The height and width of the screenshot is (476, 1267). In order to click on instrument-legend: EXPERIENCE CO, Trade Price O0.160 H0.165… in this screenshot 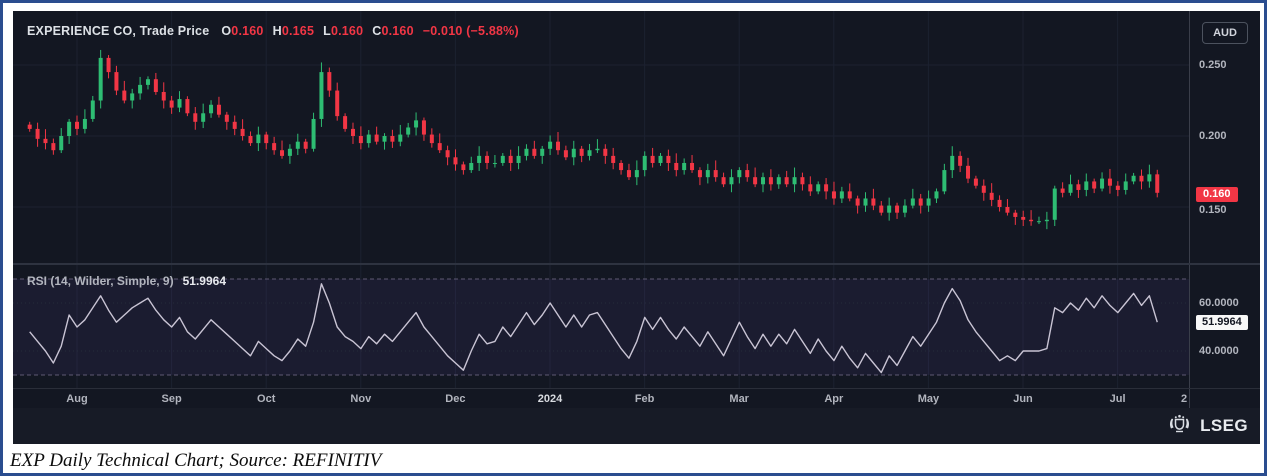, I will do `click(273, 31)`.